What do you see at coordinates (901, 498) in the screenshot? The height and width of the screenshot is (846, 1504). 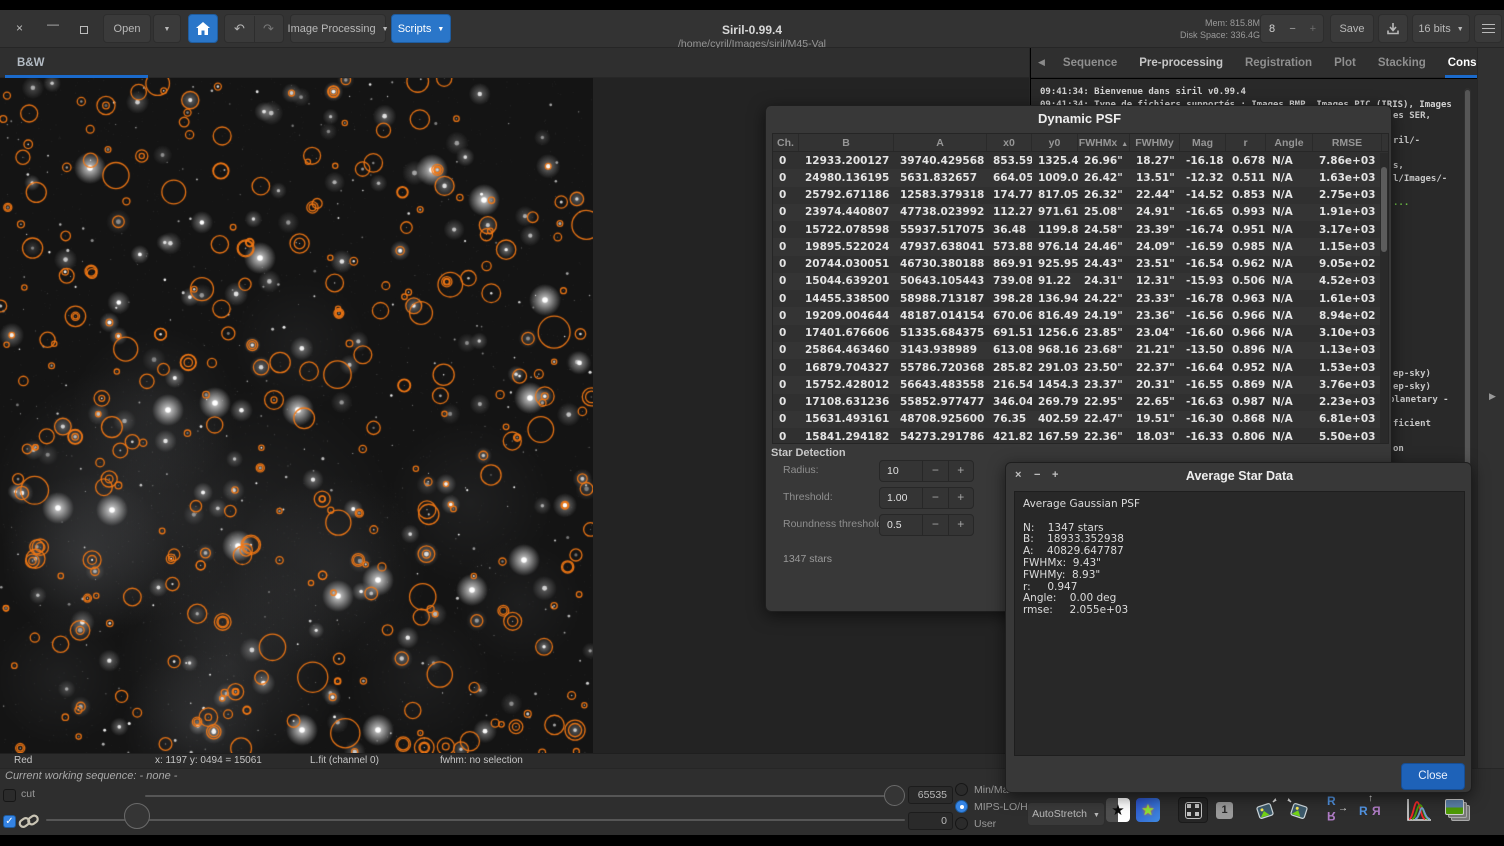 I see `spin-value: 1.00` at bounding box center [901, 498].